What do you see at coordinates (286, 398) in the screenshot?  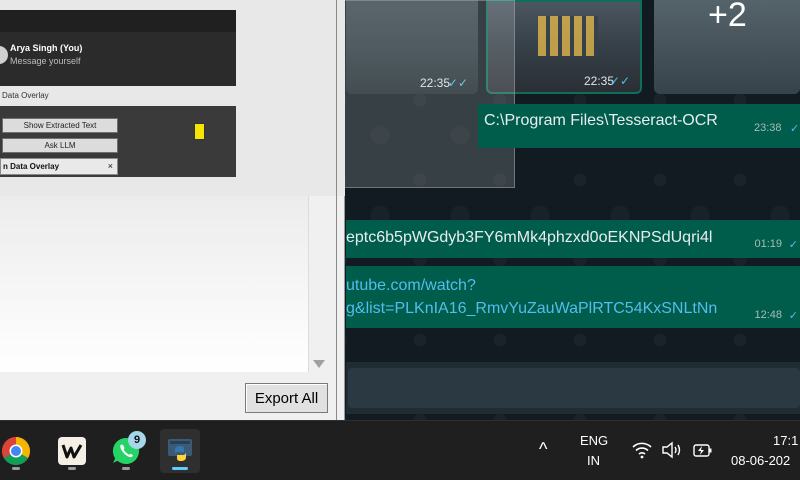 I see `export-all-button: Export All` at bounding box center [286, 398].